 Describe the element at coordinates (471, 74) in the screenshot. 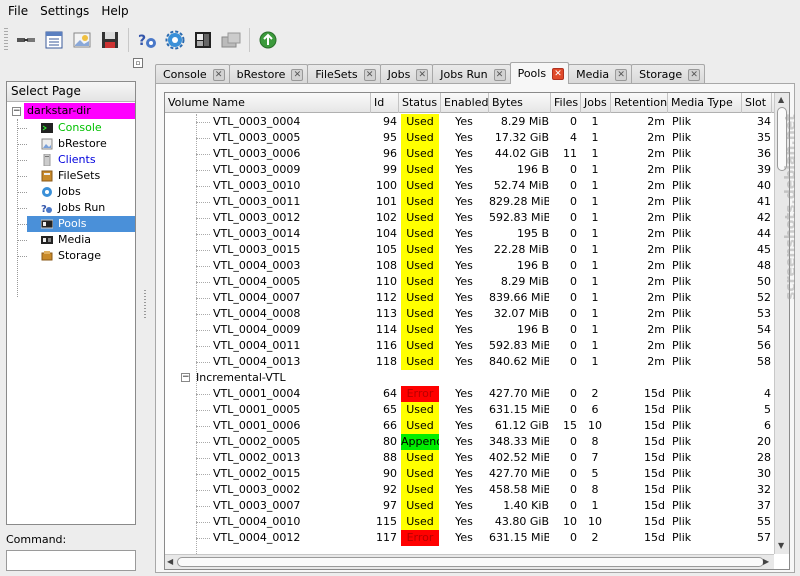

I see `tab-jobs-run: Jobs Run ✕` at that location.